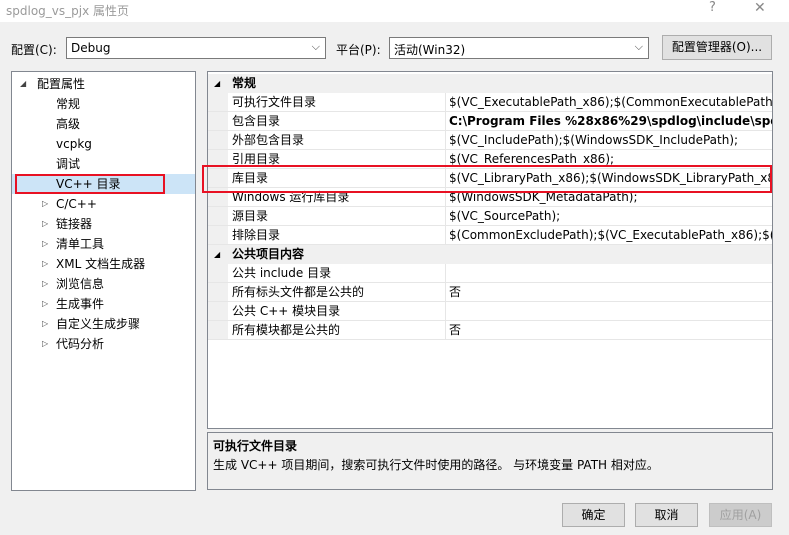 This screenshot has height=535, width=789. I want to click on help-icon: ?, so click(716, 7).